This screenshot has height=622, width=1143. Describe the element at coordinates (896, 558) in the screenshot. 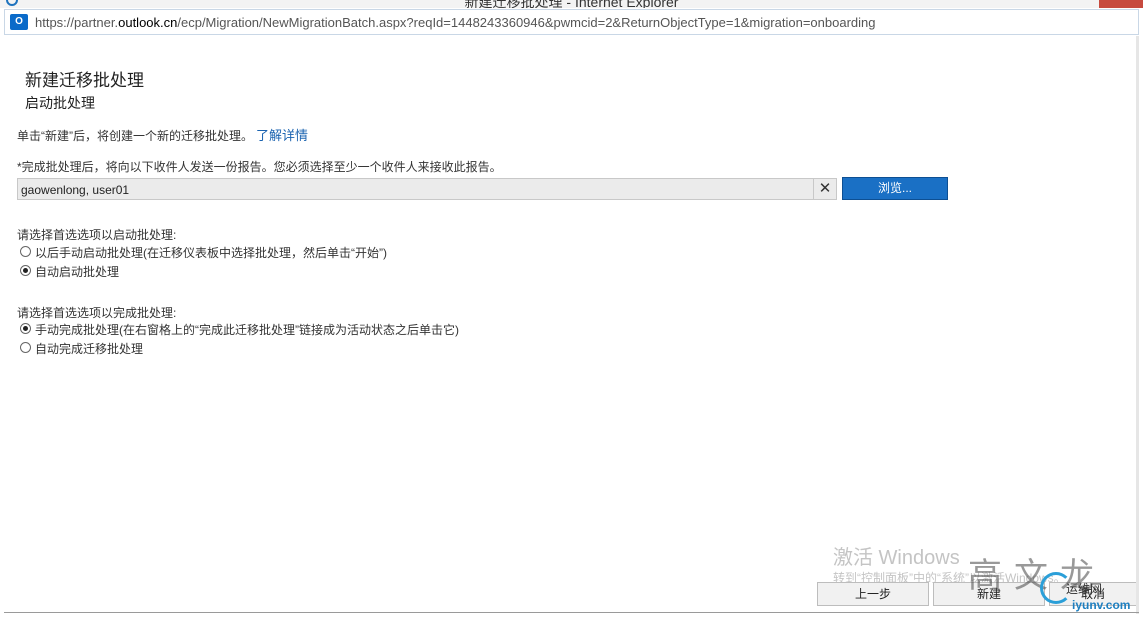

I see `activation-watermark-title: 激活 Windows` at that location.